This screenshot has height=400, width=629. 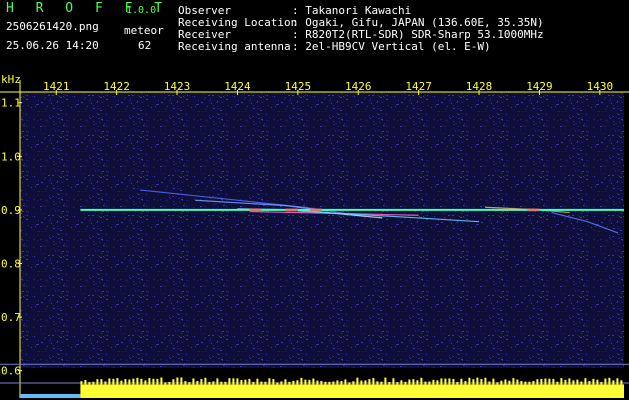 What do you see at coordinates (56, 86) in the screenshot?
I see `x-tick-label: 1421` at bounding box center [56, 86].